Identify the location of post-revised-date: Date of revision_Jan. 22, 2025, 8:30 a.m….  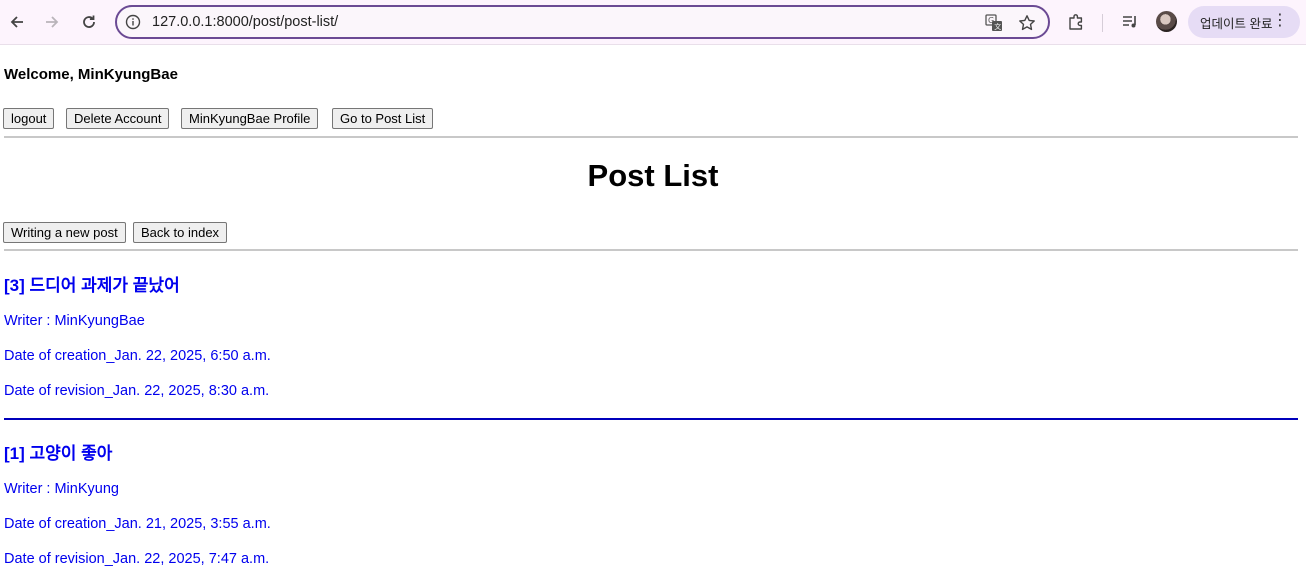
(136, 391).